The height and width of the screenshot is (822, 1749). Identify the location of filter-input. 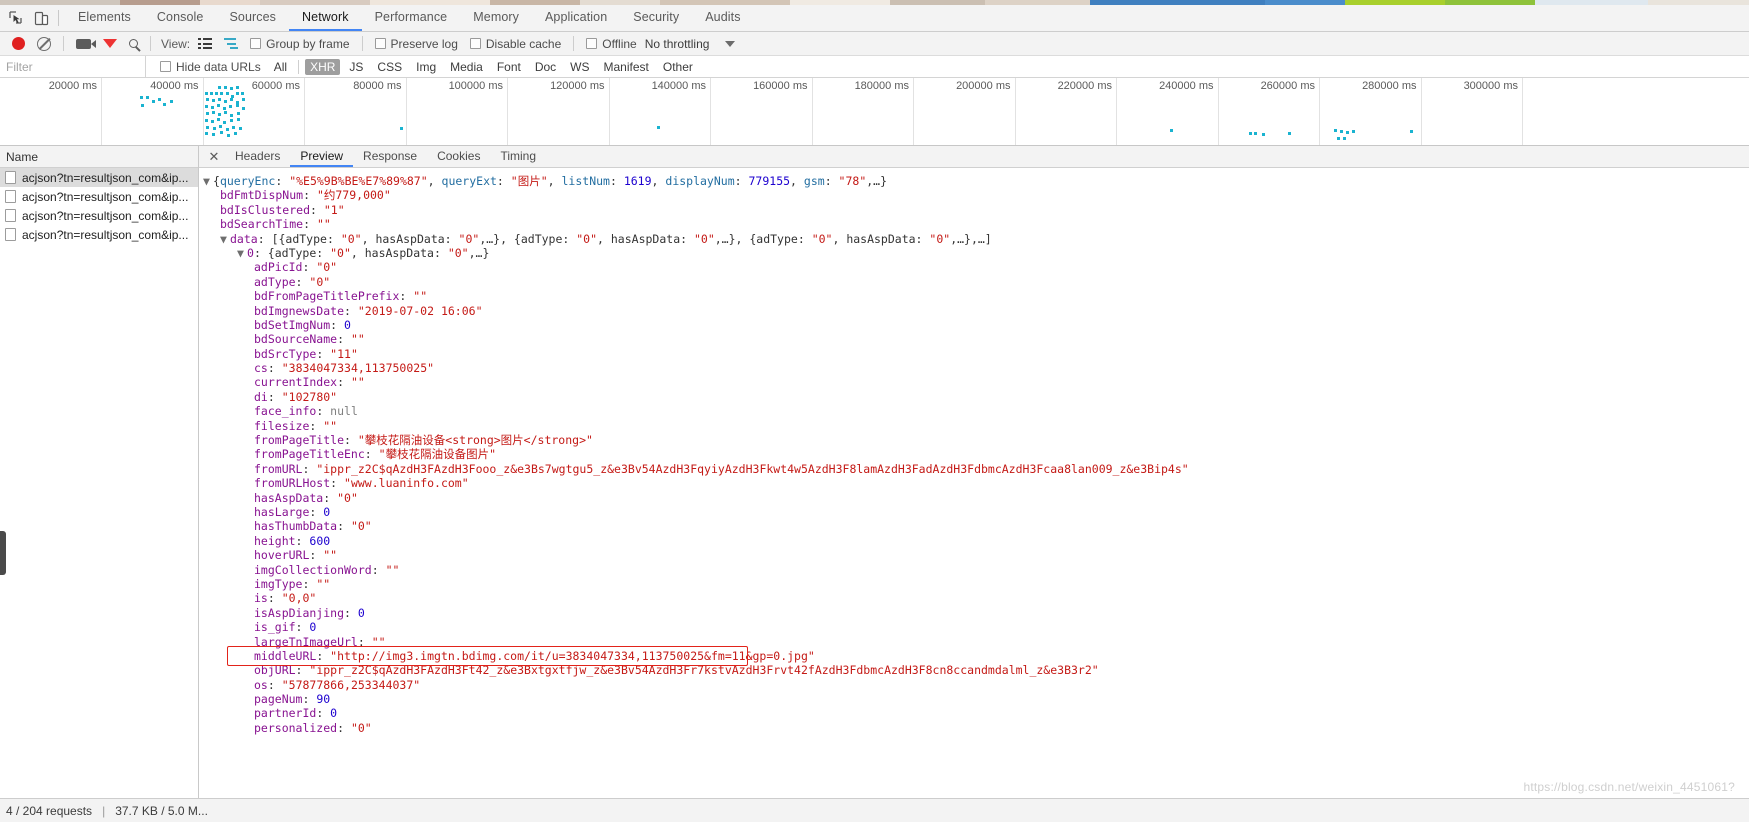
(73, 66).